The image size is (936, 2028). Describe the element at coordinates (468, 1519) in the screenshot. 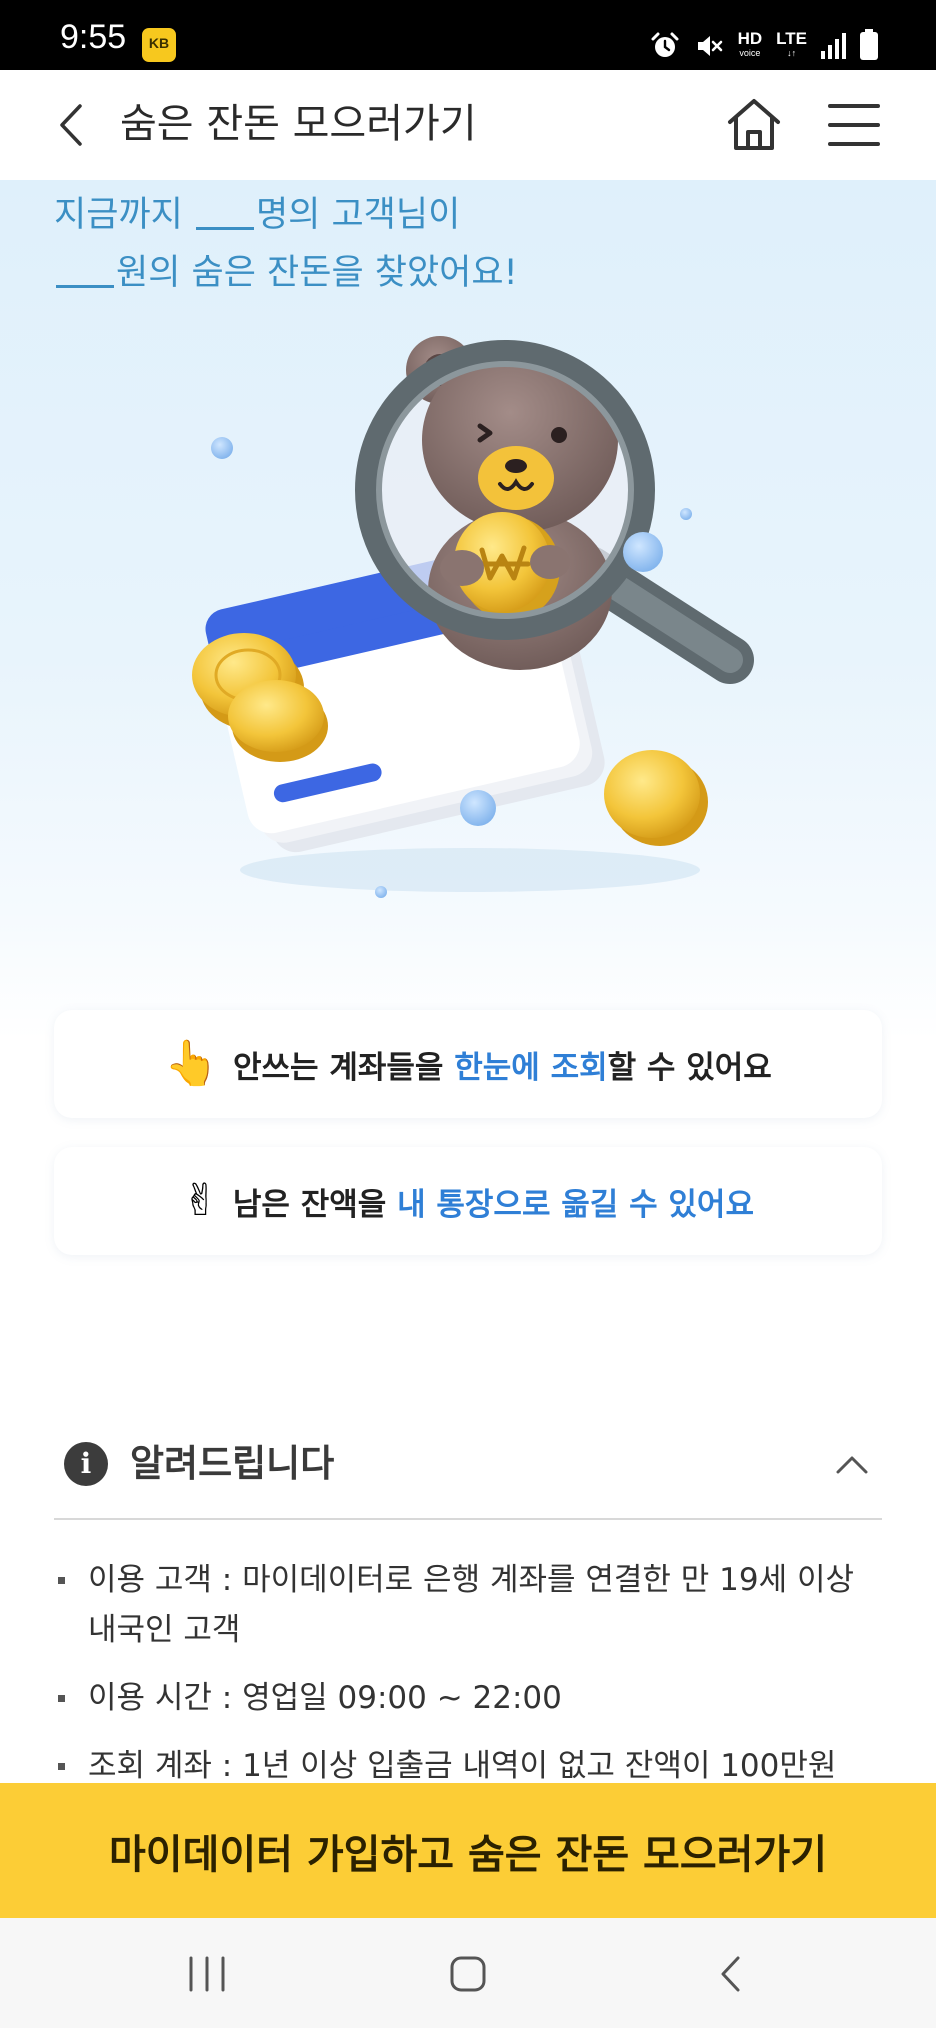

I see `notice-divider` at that location.